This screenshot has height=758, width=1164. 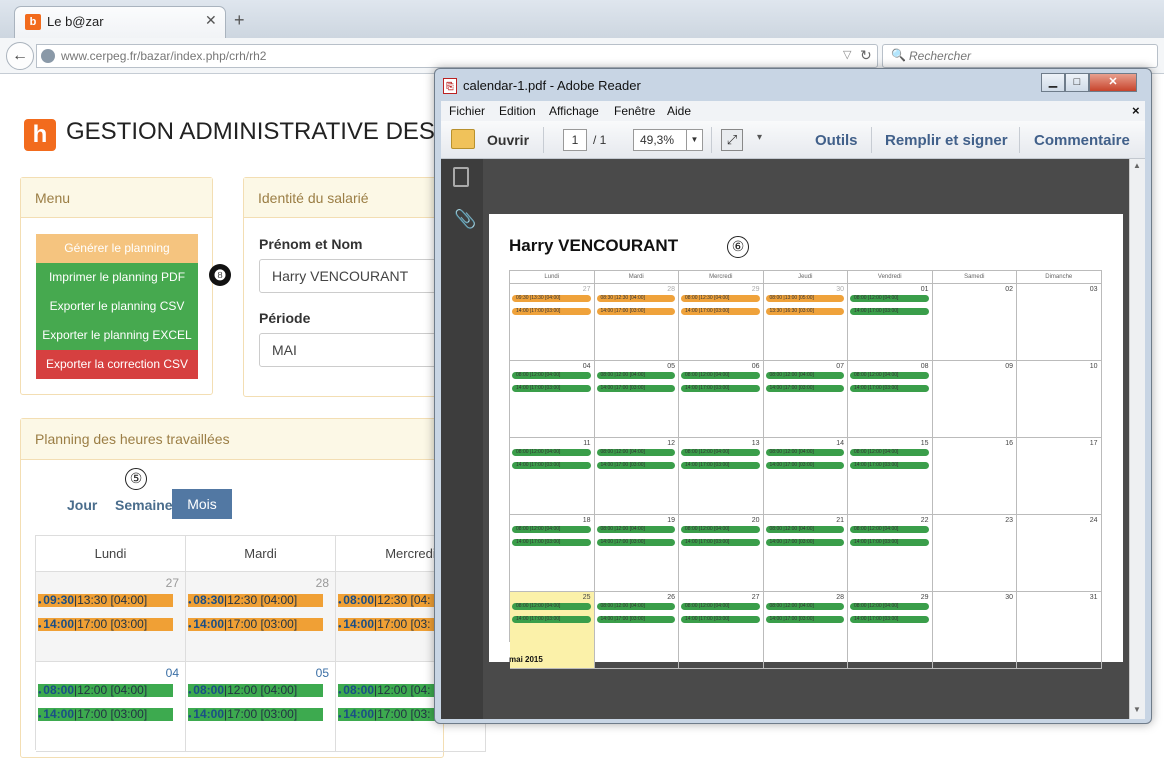 What do you see at coordinates (463, 139) in the screenshot?
I see `open-folder-icon` at bounding box center [463, 139].